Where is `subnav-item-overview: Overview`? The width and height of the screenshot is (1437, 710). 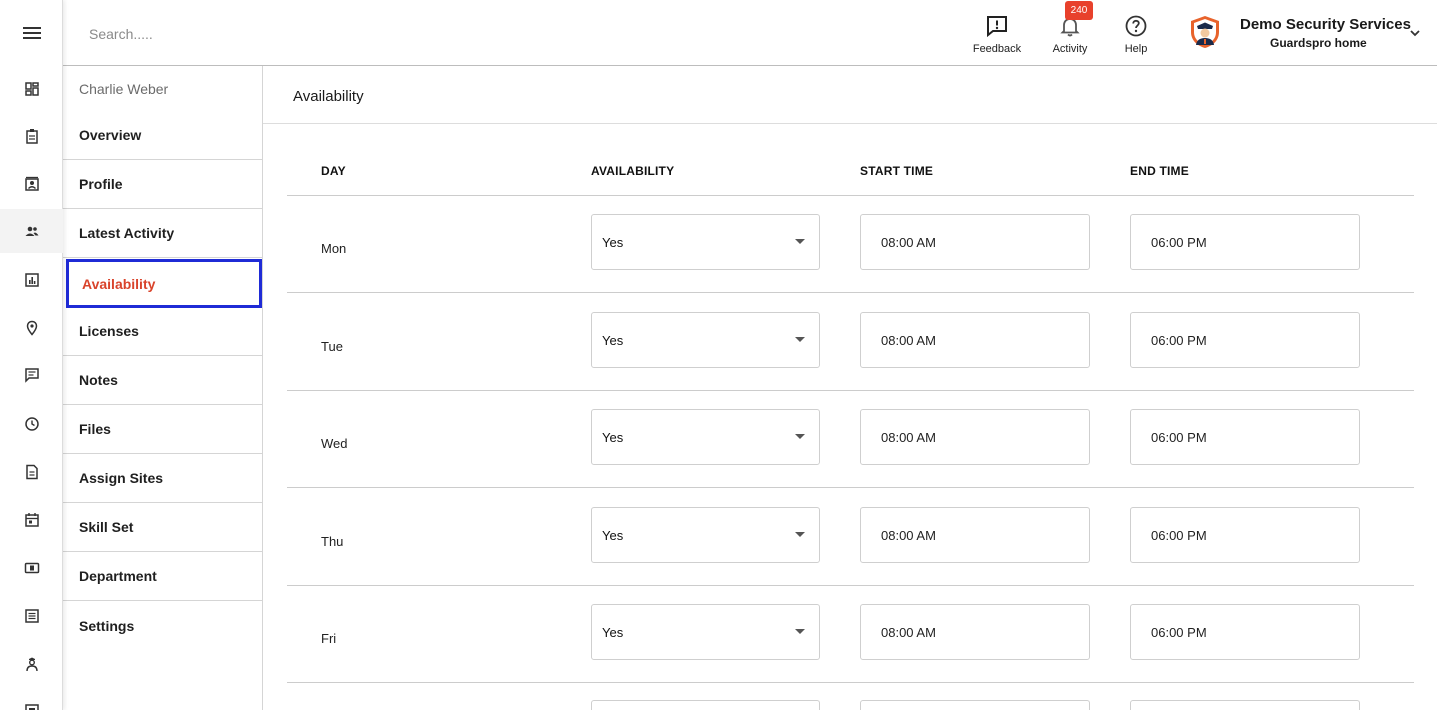 subnav-item-overview: Overview is located at coordinates (162, 135).